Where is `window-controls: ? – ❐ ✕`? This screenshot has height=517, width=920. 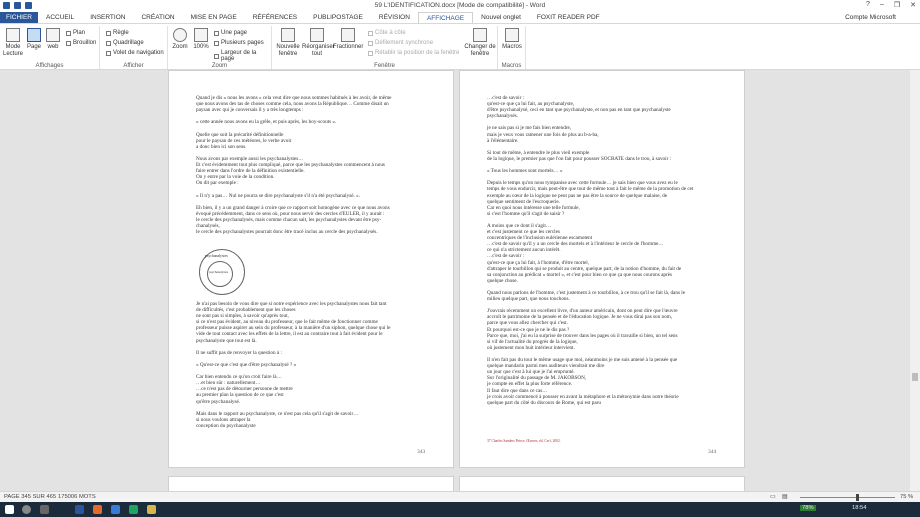
window-controls: ? – ❐ ✕ is located at coordinates (891, 5).